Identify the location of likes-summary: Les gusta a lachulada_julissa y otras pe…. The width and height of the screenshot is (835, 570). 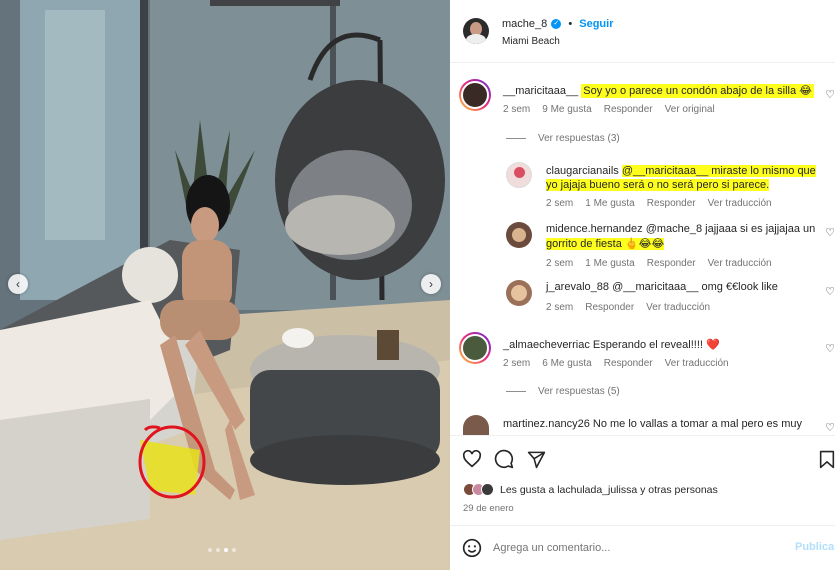
(590, 489).